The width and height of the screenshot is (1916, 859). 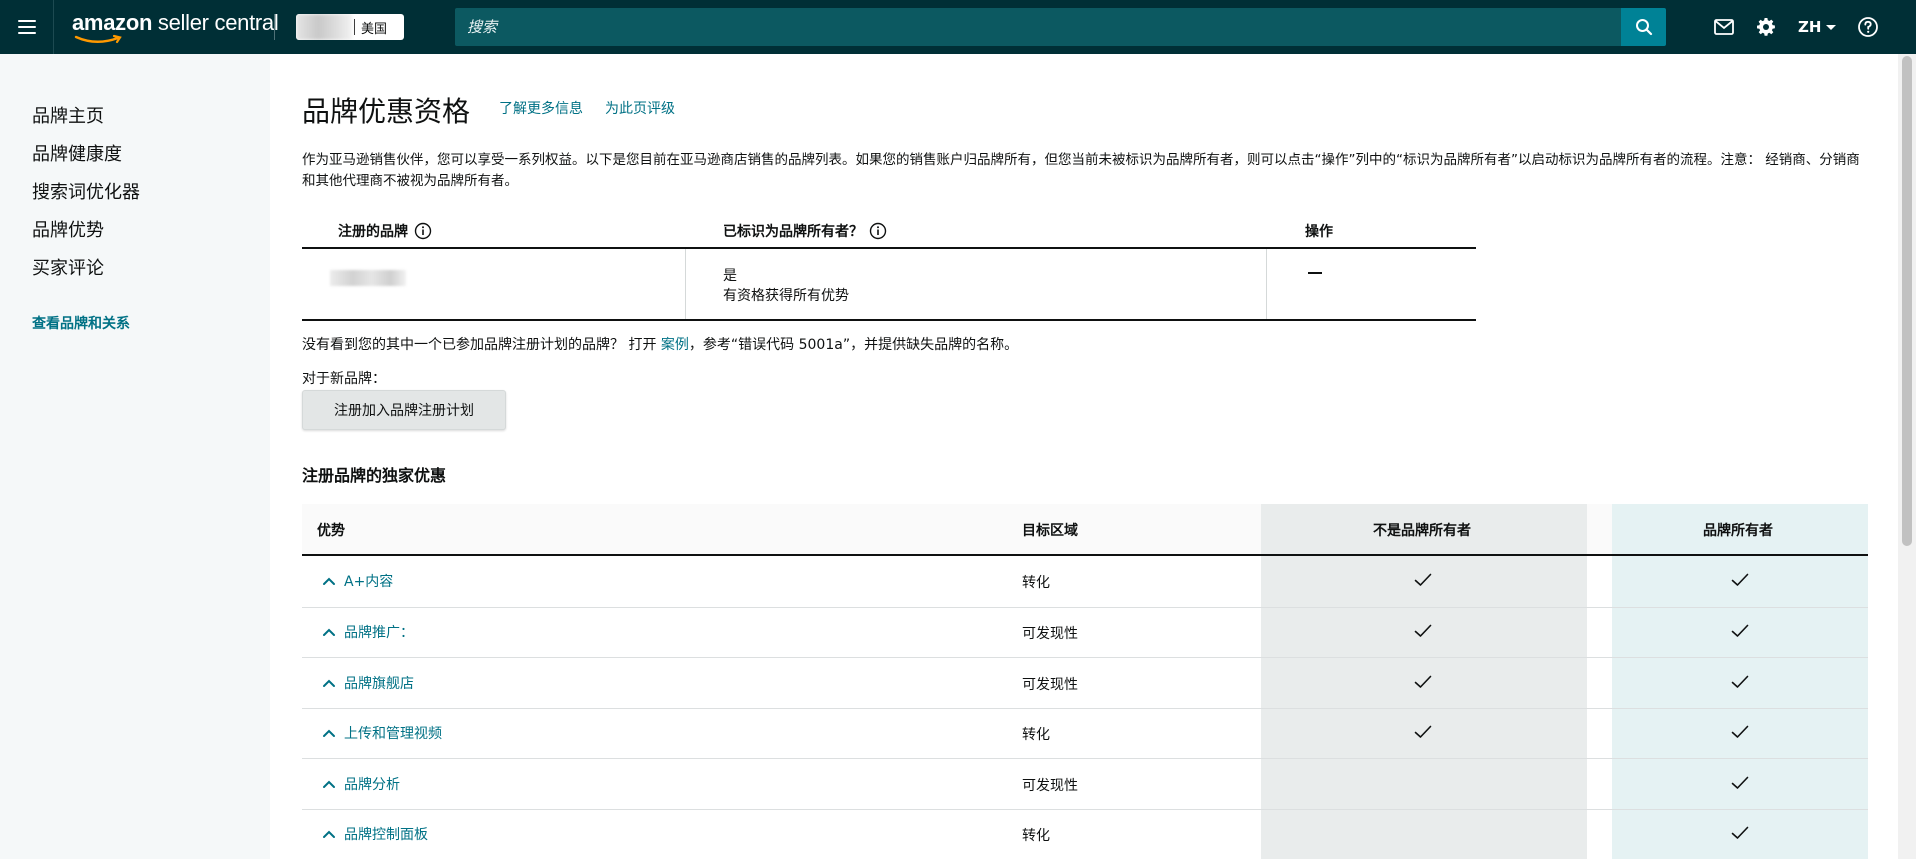 I want to click on logo-rest-text: seller central, so click(x=215, y=22).